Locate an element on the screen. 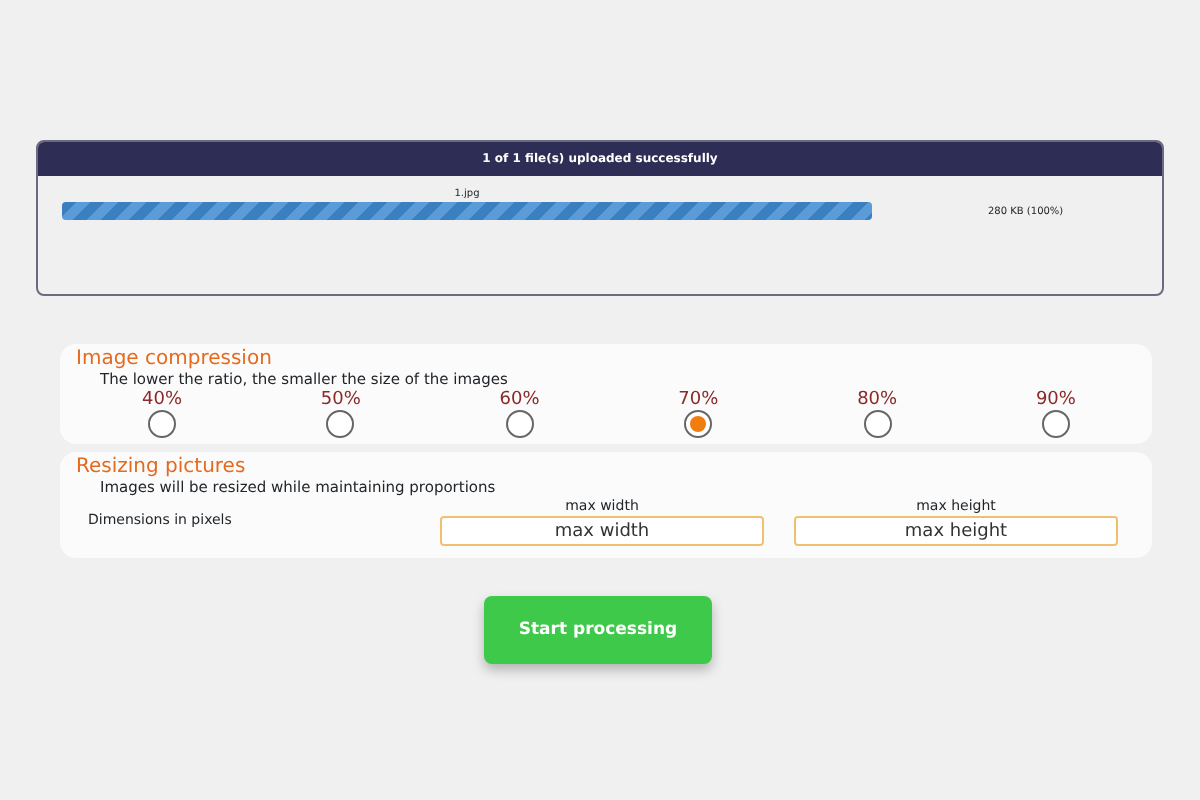  ratio-label: 60% is located at coordinates (519, 400).